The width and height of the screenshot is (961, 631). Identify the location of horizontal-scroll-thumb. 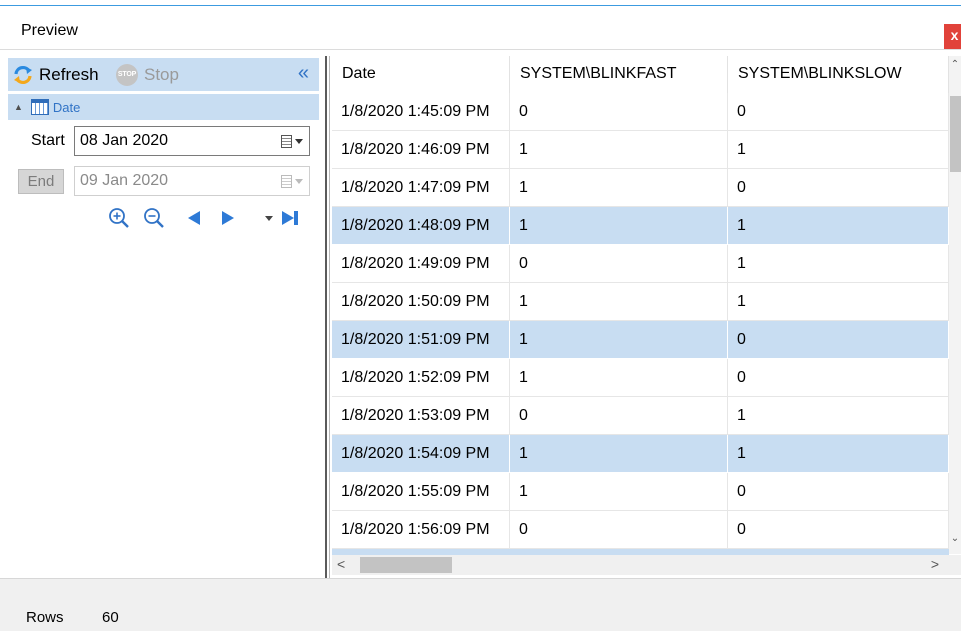
(406, 565).